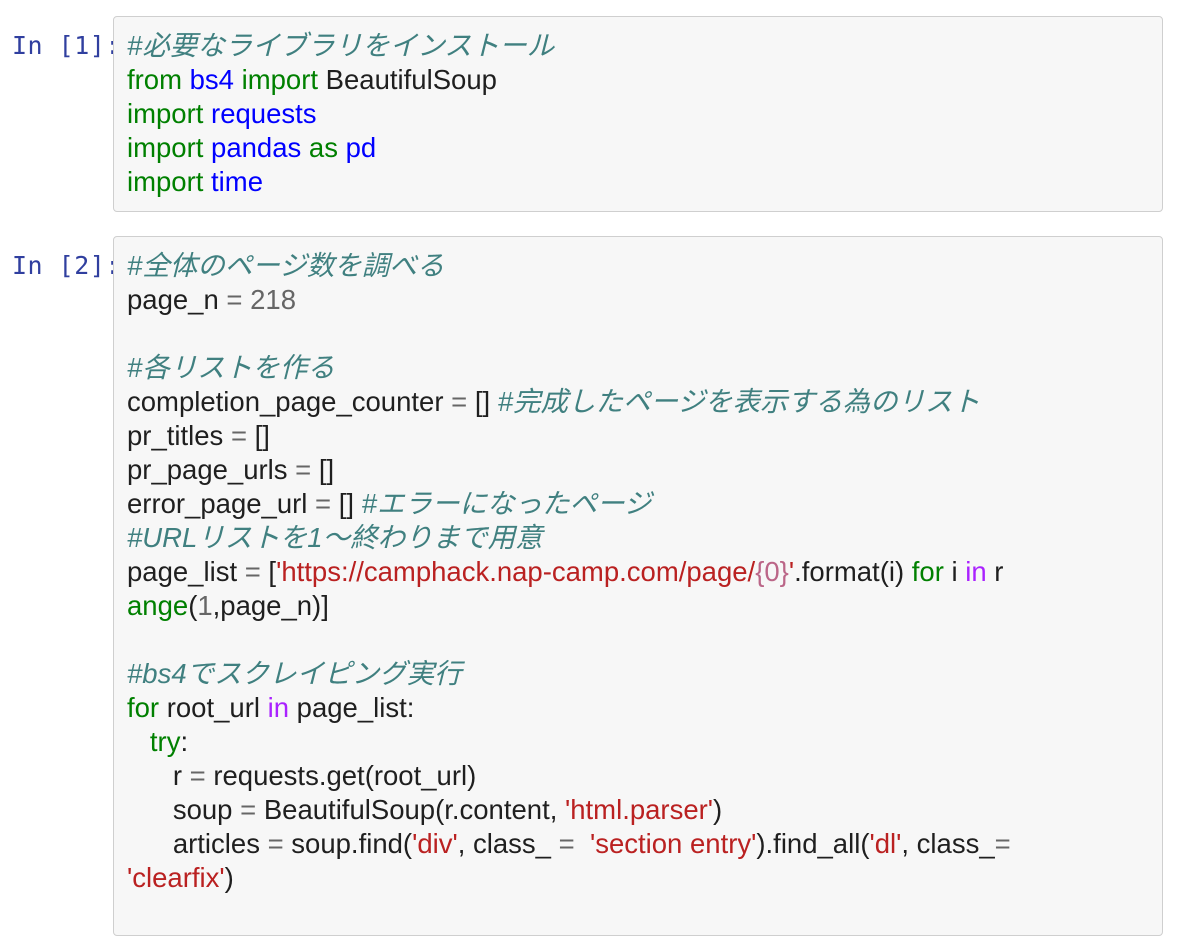 The image size is (1194, 936). What do you see at coordinates (644, 182) in the screenshot?
I see `code-line: import time` at bounding box center [644, 182].